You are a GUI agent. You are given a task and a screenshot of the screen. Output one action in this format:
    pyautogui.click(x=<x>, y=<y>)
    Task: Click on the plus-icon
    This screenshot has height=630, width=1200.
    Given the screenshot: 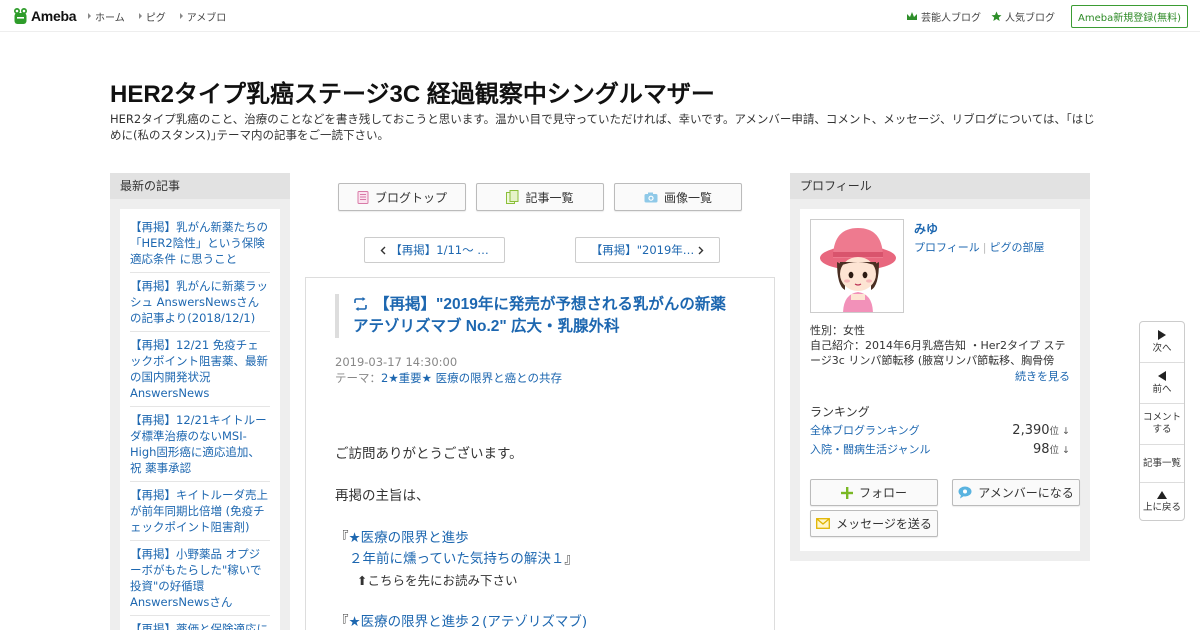 What is the action you would take?
    pyautogui.click(x=846, y=492)
    